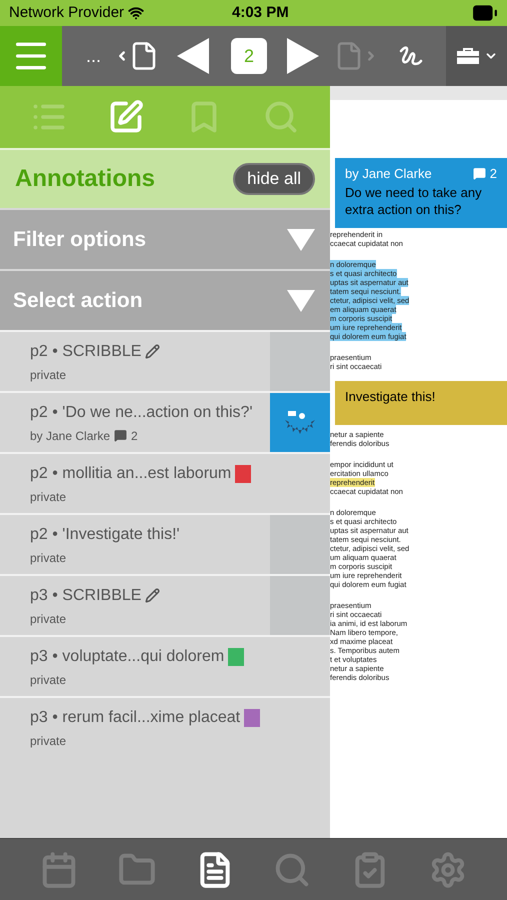  I want to click on next-page-button, so click(303, 56).